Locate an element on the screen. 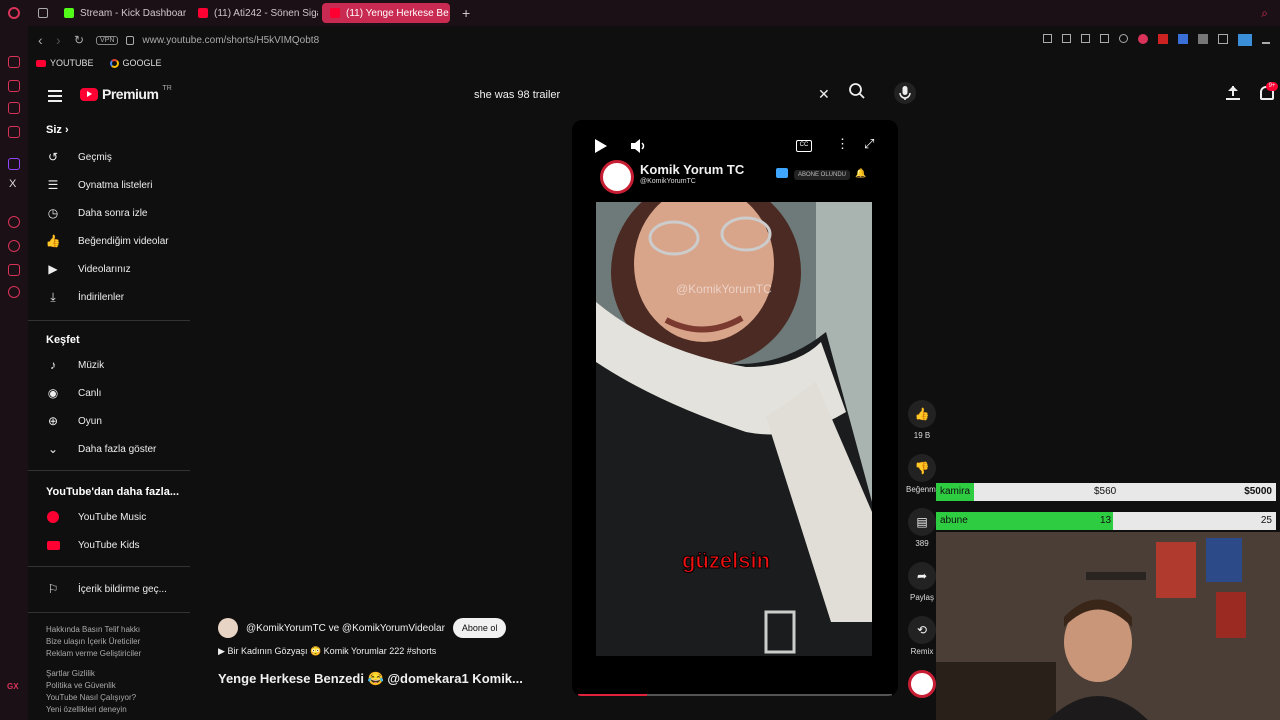 This screenshot has height=720, width=1280. wallet-icon is located at coordinates (14, 108).